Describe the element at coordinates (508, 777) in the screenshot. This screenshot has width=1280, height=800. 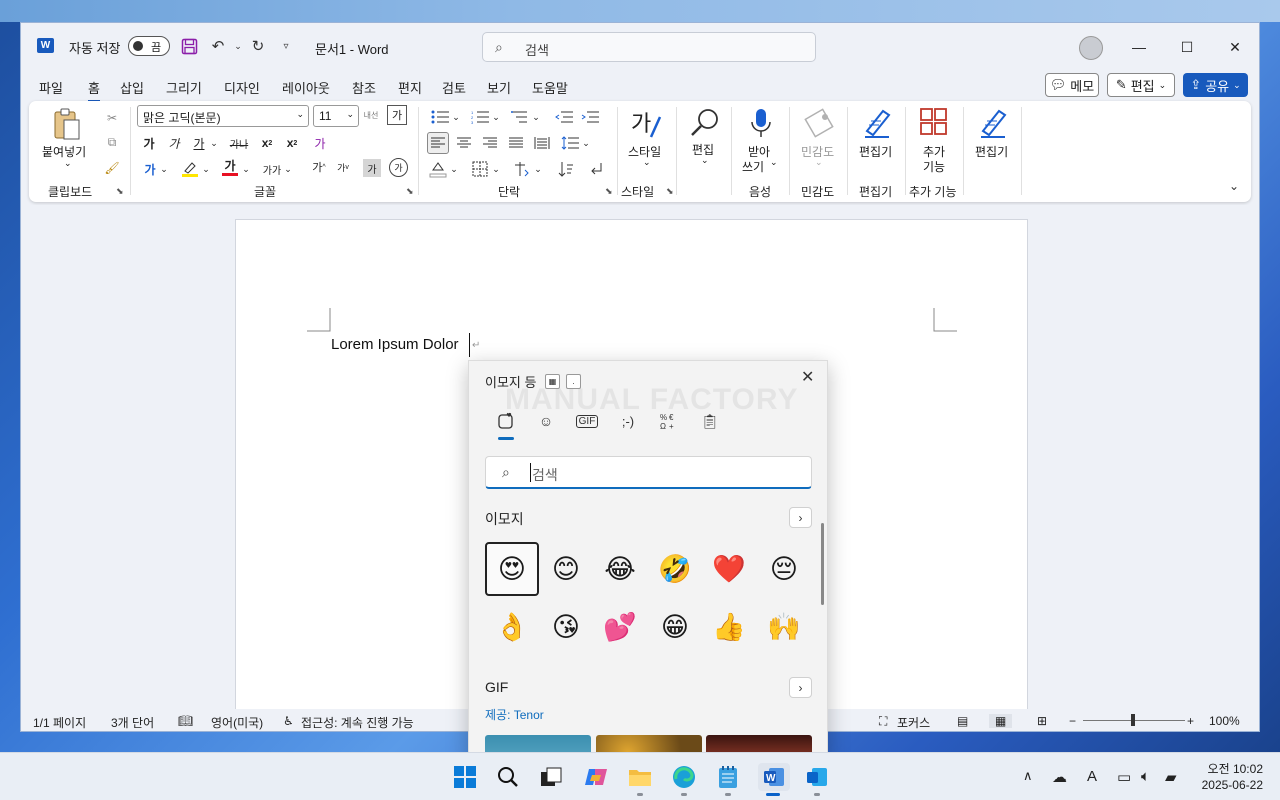
I see `search-icon` at that location.